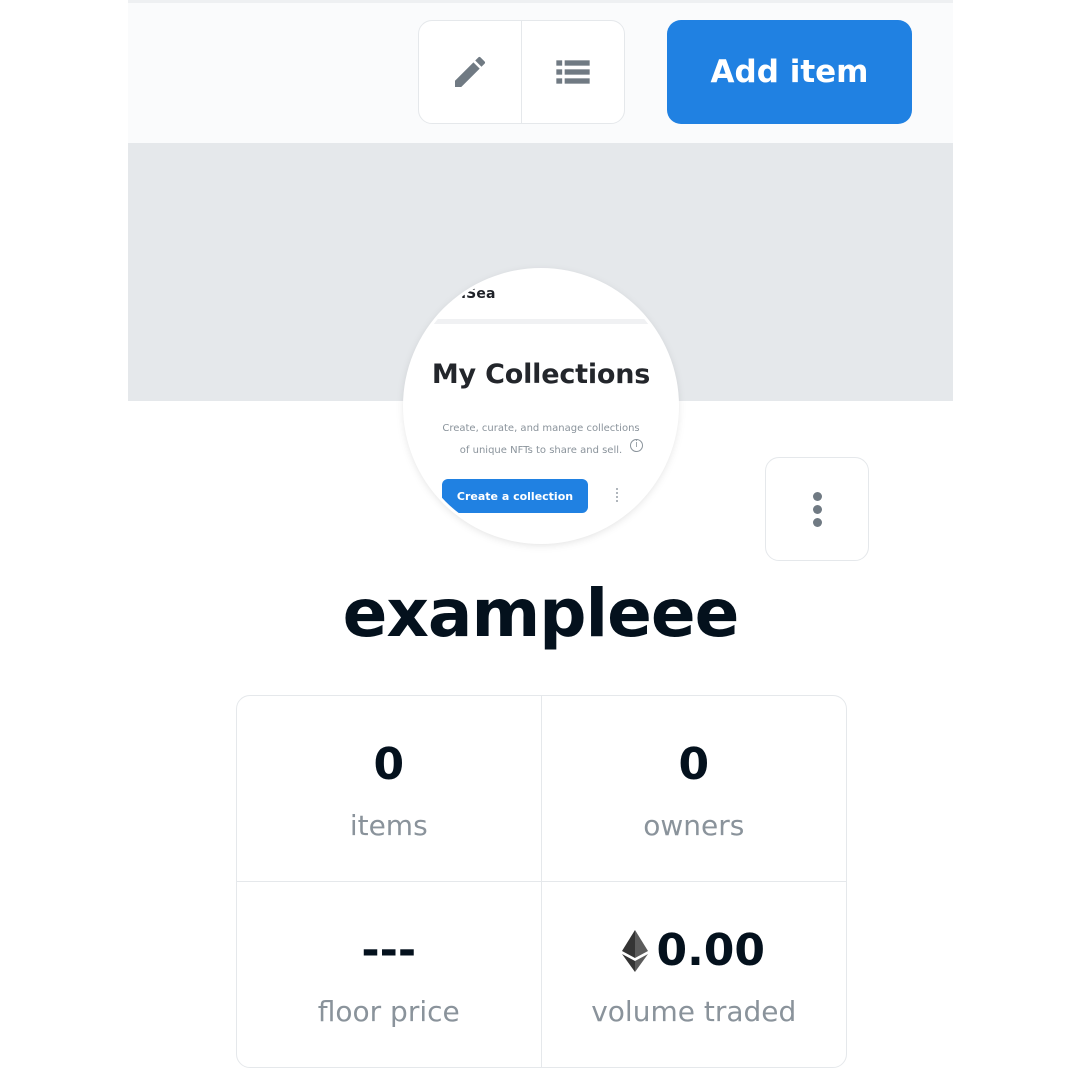  I want to click on stat-owners: 0 owners, so click(693, 789).